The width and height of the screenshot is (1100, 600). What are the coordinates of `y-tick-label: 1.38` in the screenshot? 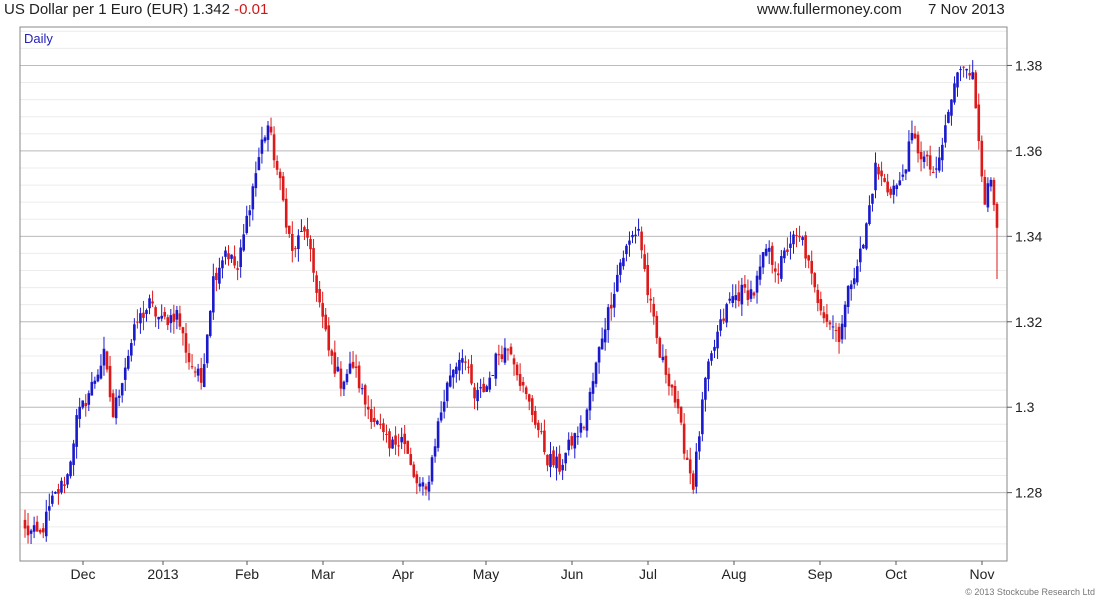 It's located at (1028, 65).